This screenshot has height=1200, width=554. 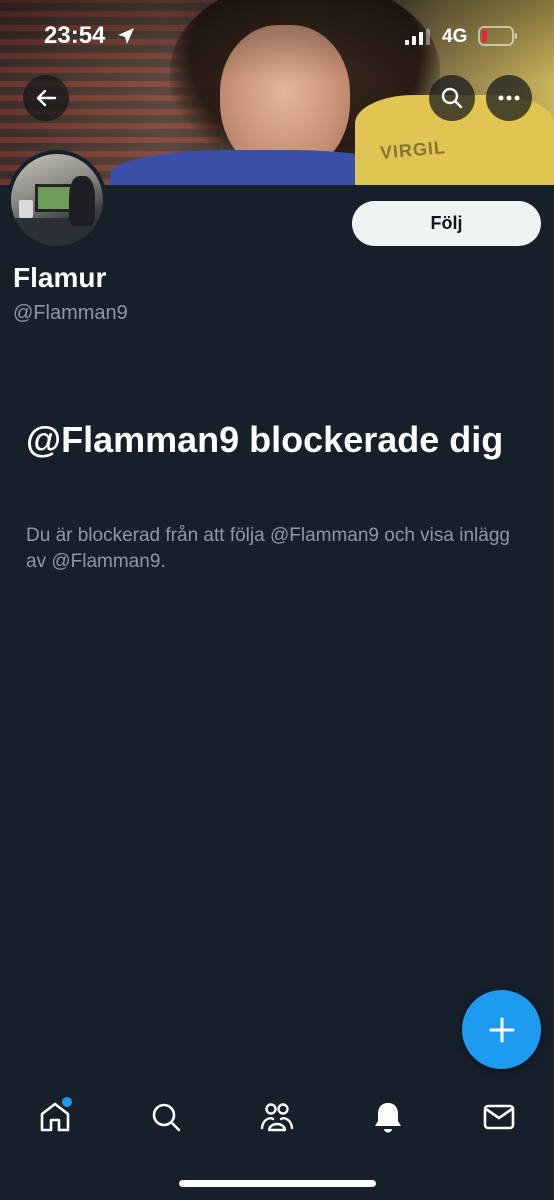 What do you see at coordinates (277, 1183) in the screenshot?
I see `home-indicator` at bounding box center [277, 1183].